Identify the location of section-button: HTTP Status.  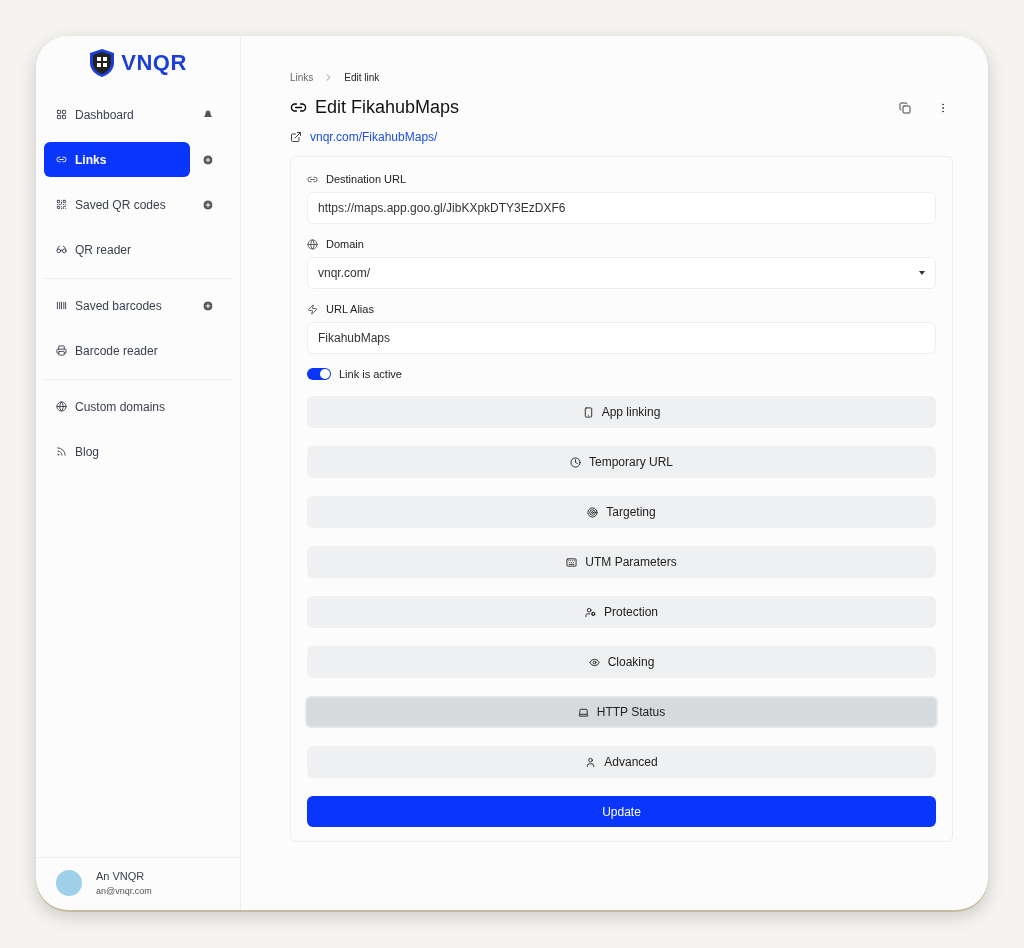
(621, 712).